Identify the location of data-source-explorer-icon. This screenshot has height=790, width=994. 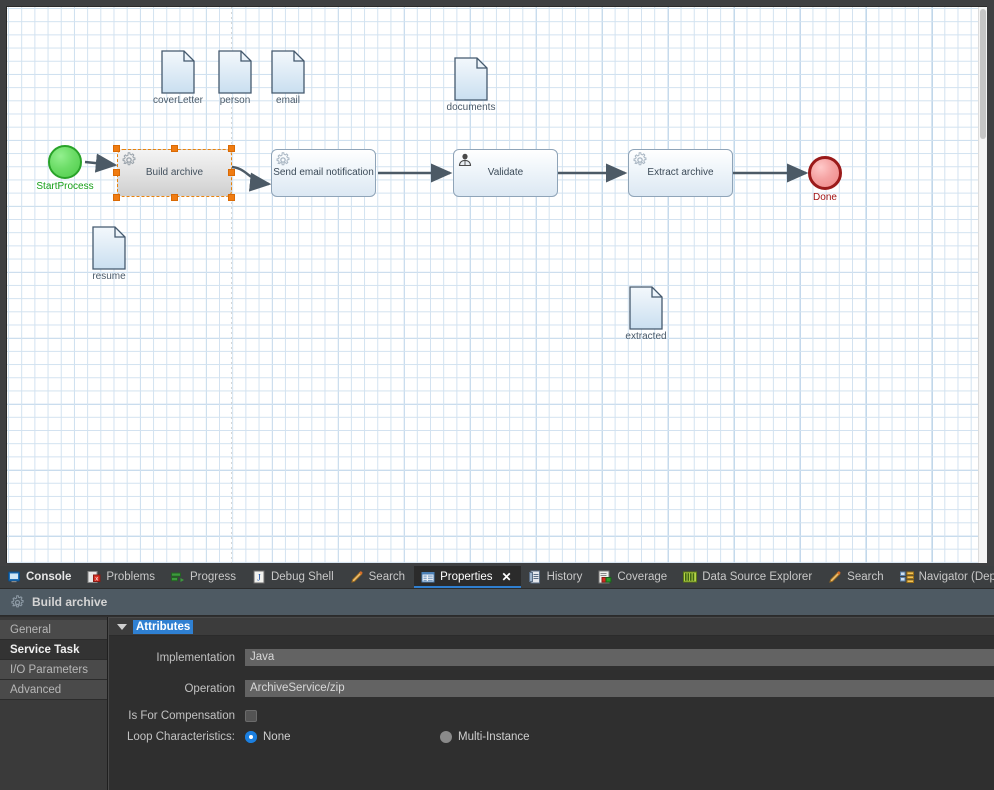
(690, 577).